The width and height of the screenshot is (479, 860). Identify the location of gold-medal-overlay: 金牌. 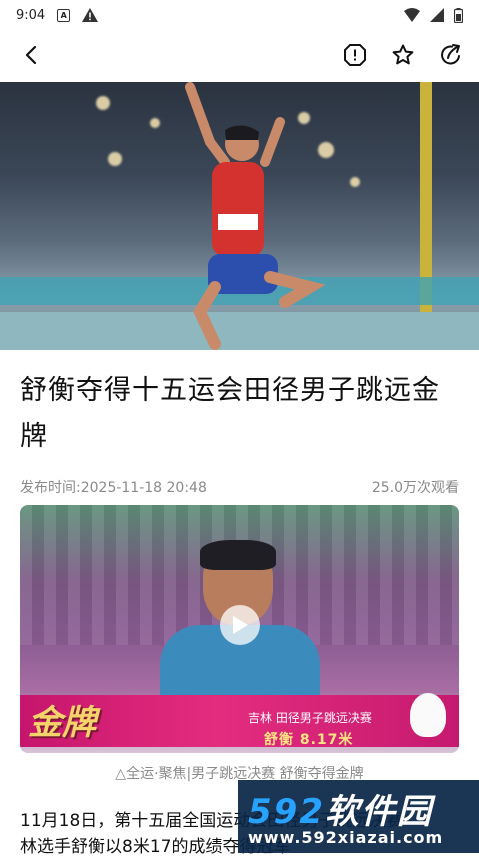
(62, 723).